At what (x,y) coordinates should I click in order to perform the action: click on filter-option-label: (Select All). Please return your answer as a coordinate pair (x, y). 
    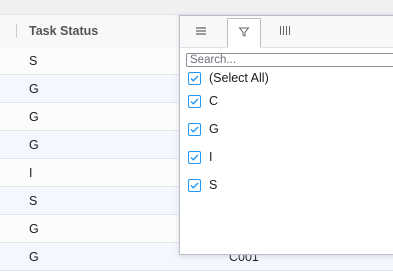
    Looking at the image, I should click on (239, 78).